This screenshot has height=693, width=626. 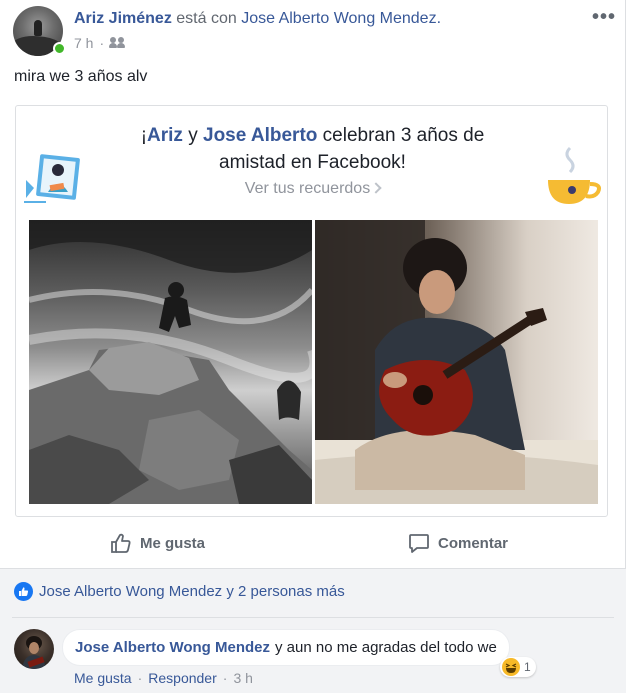 What do you see at coordinates (312, 162) in the screenshot?
I see `memory-headline-line-2: amistad en Facebook!` at bounding box center [312, 162].